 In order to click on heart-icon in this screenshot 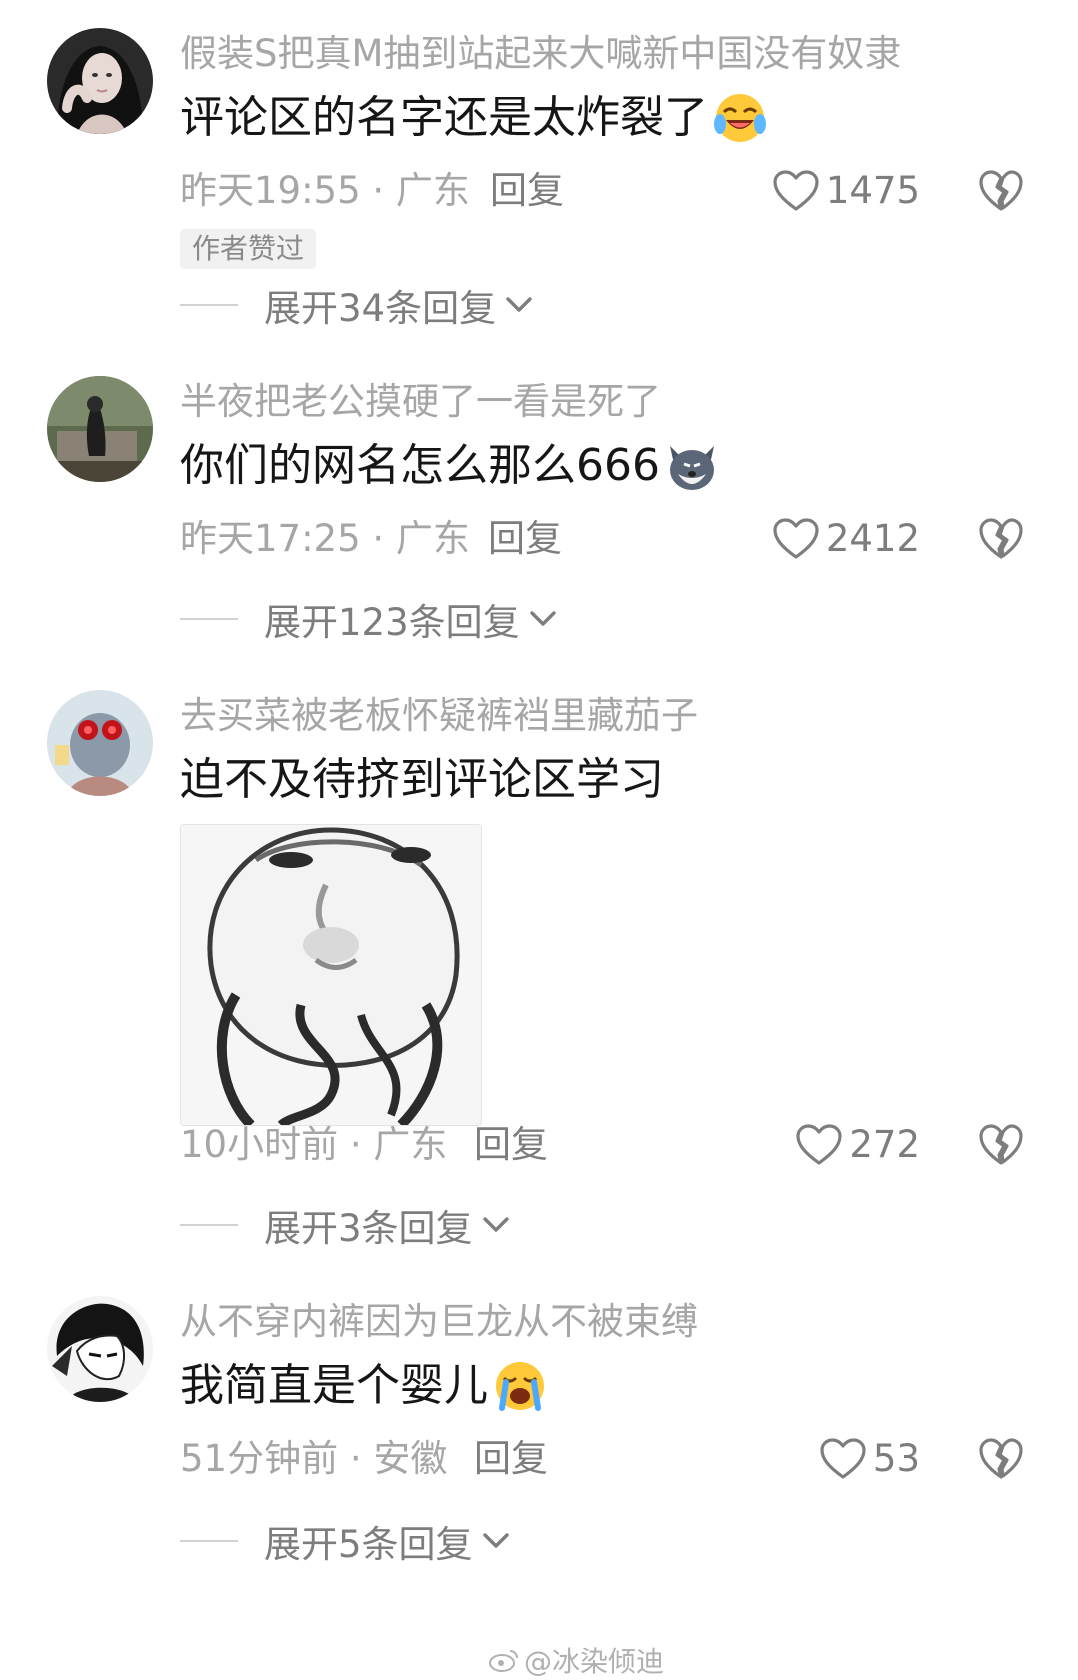, I will do `click(843, 1459)`.